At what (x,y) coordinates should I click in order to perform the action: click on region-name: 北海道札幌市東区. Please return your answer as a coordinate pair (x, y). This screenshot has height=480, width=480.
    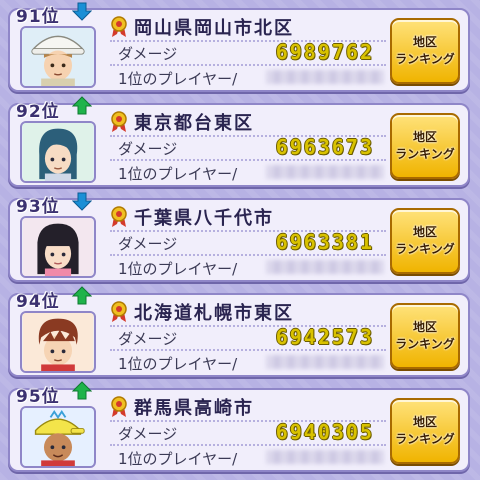
    Looking at the image, I should click on (214, 313).